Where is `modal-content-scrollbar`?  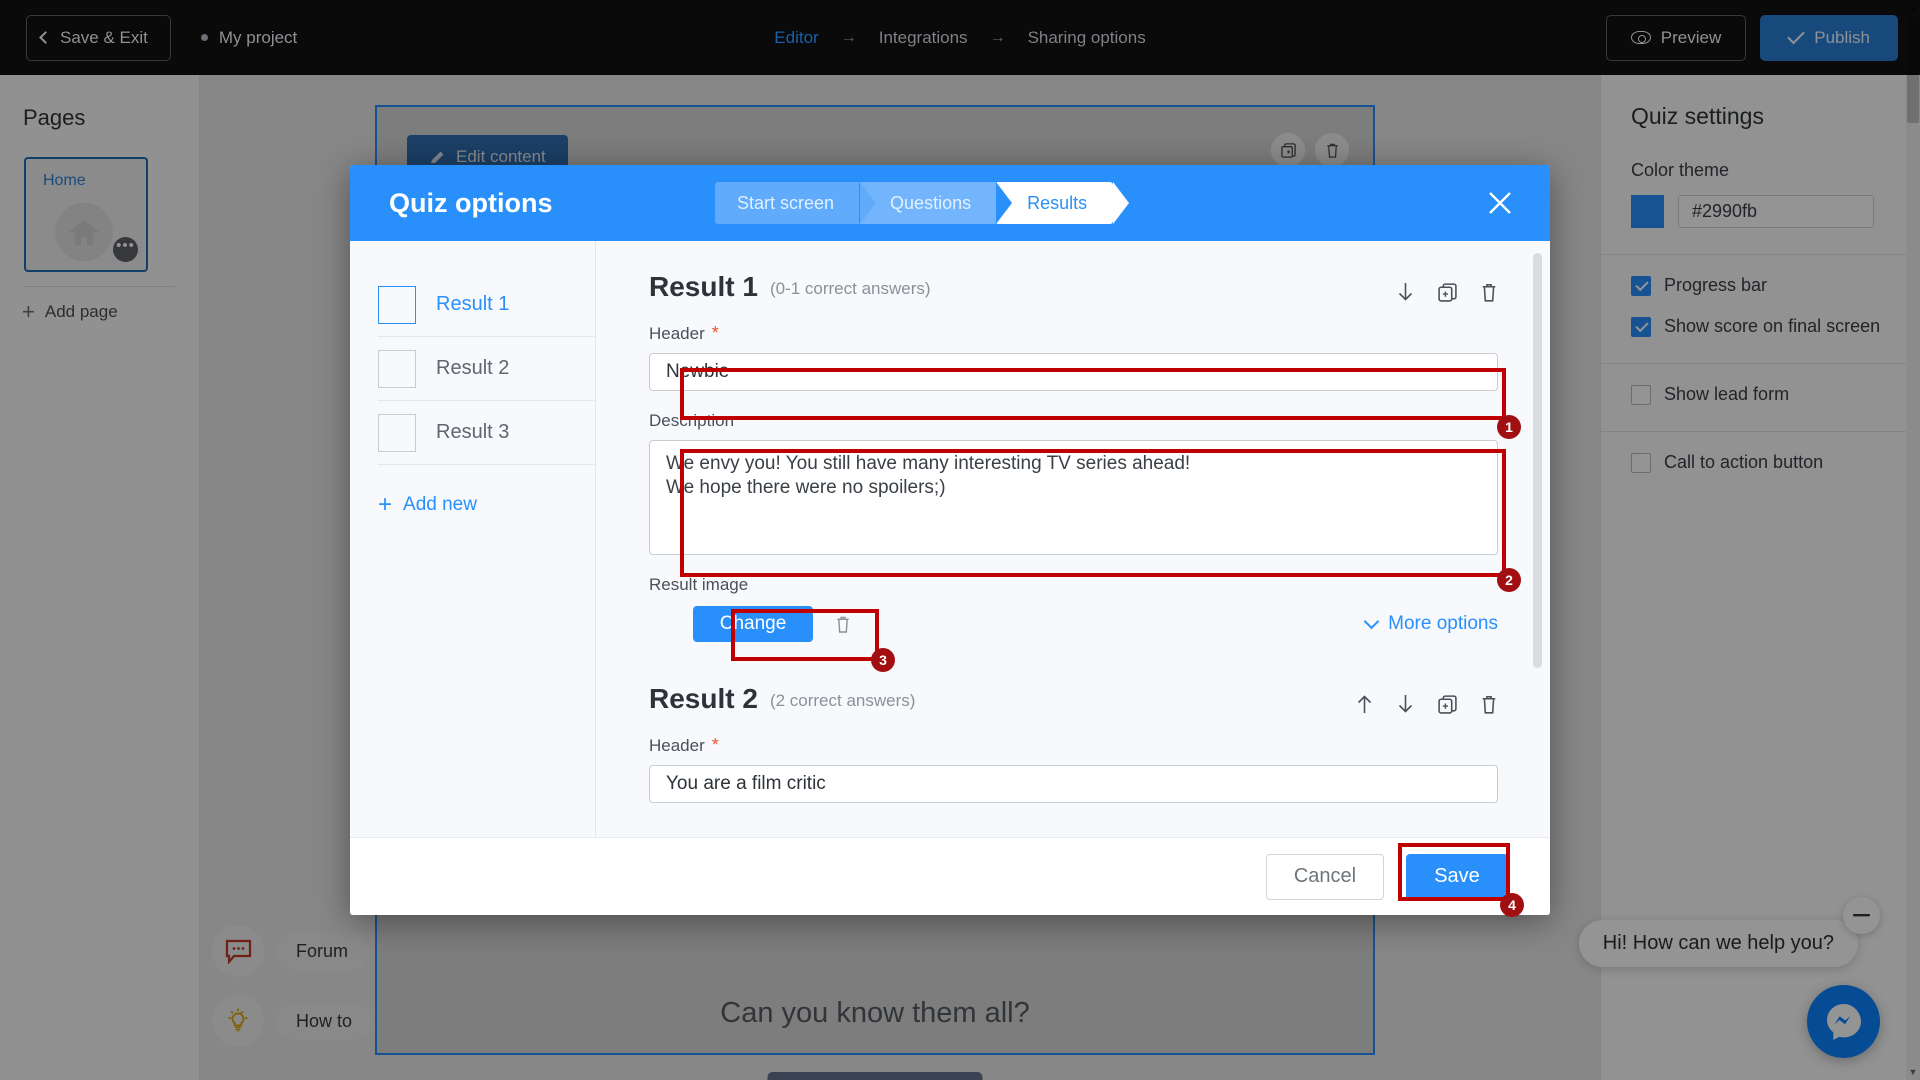 modal-content-scrollbar is located at coordinates (1537, 460).